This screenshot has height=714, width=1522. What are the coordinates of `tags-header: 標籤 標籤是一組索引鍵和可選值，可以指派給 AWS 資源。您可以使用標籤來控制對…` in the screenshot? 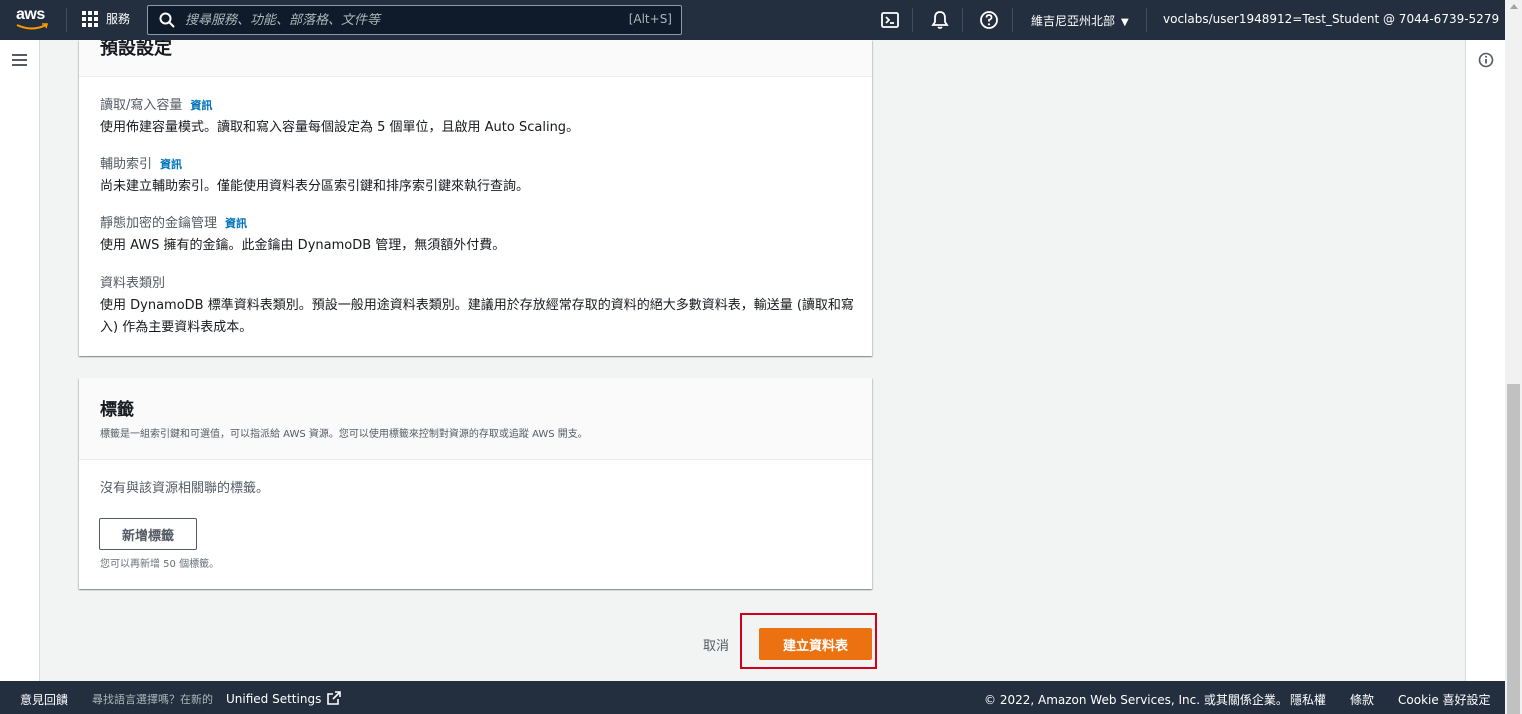 It's located at (475, 419).